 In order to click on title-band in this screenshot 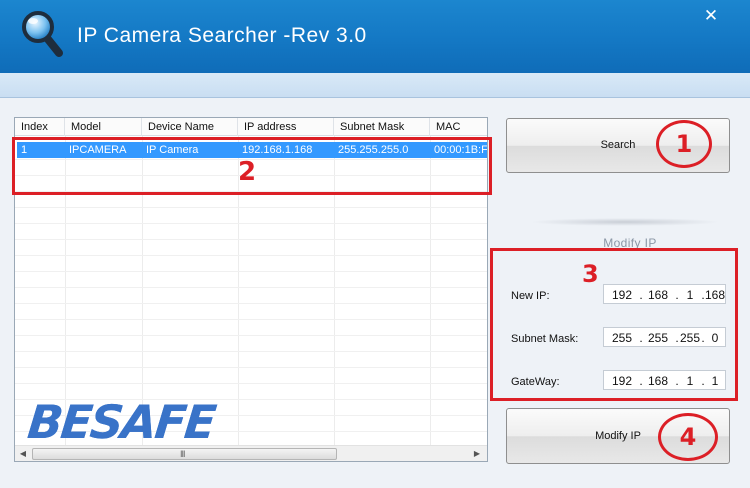, I will do `click(375, 85)`.